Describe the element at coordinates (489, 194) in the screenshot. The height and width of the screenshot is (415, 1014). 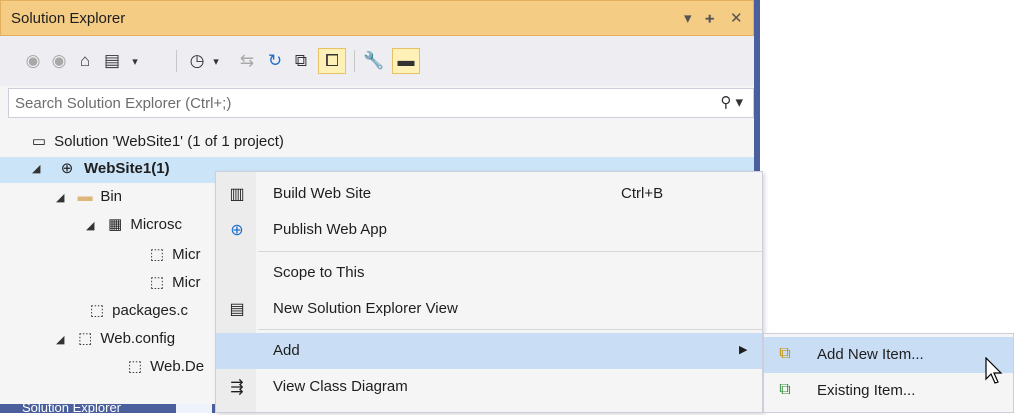
I see `menu-item-build-web-site: ▥ Build Web Site Ctrl+B` at that location.